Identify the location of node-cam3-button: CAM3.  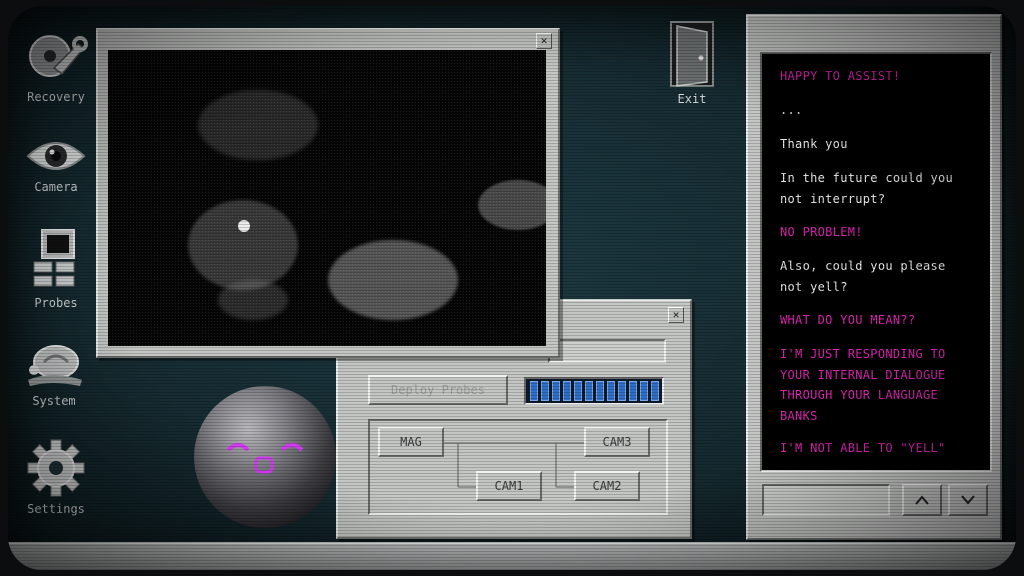
(617, 442).